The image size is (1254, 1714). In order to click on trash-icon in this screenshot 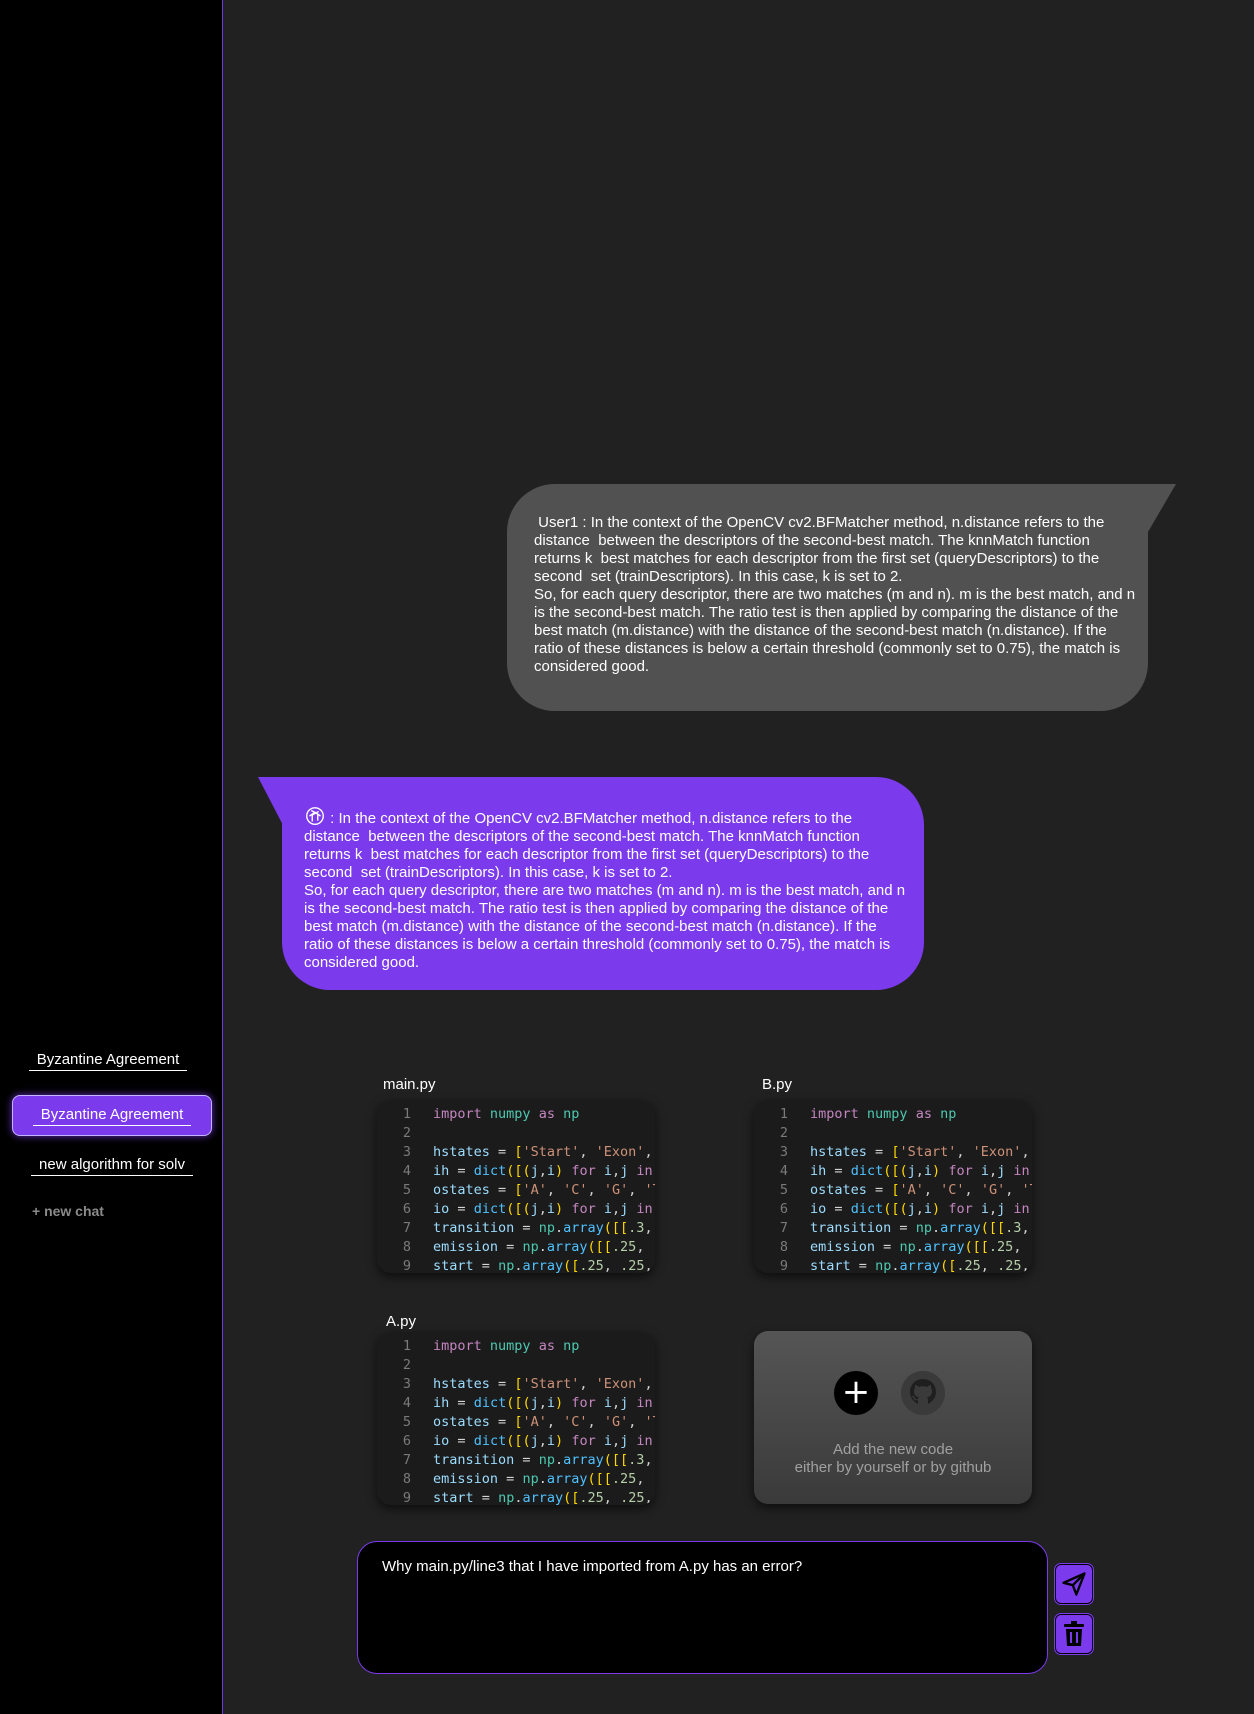, I will do `click(1074, 1633)`.